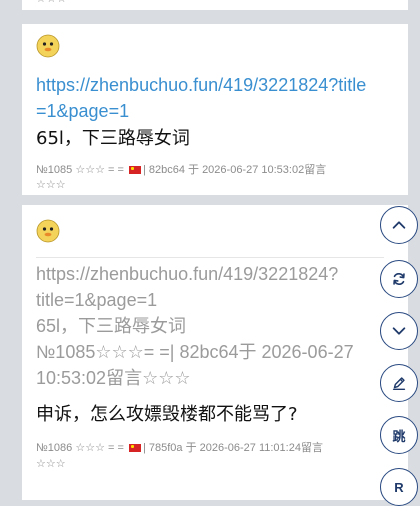  I want to click on scroll-down-button, so click(399, 331).